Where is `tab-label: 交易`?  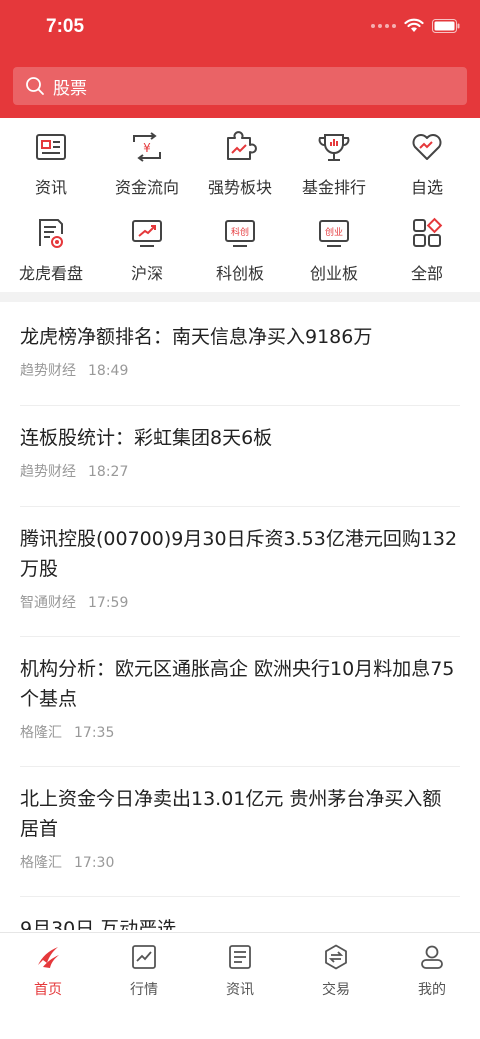
tab-label: 交易 is located at coordinates (336, 990).